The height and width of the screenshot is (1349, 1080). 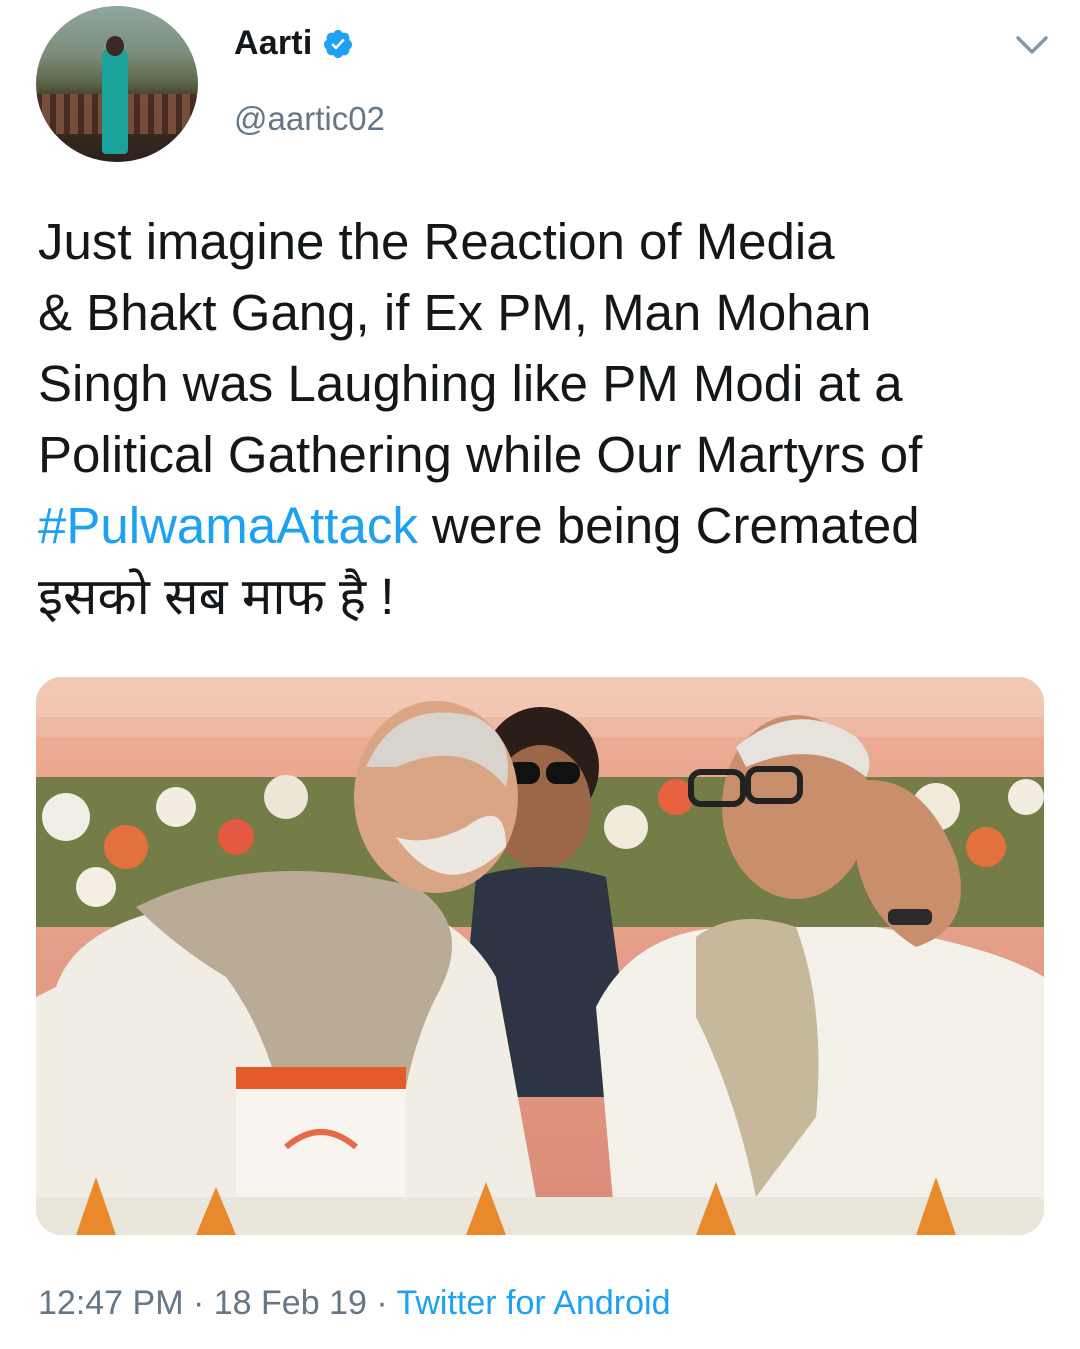 What do you see at coordinates (273, 43) in the screenshot?
I see `author-display-name: Aarti` at bounding box center [273, 43].